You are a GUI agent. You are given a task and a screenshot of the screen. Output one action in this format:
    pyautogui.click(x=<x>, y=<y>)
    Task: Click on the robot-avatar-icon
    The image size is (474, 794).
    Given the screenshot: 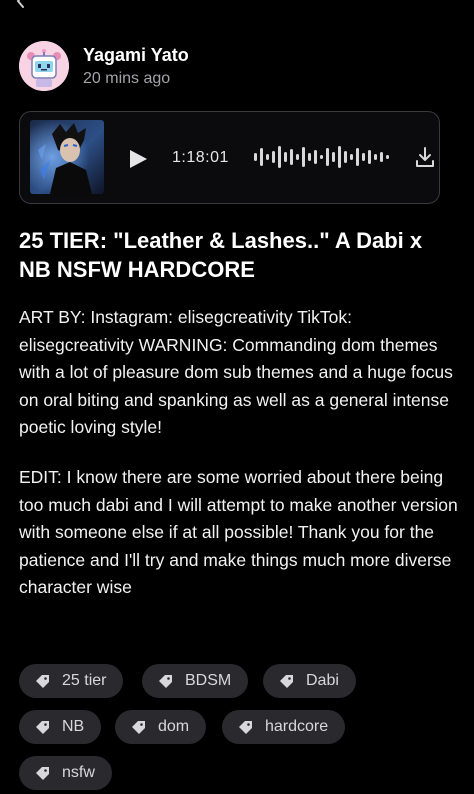 What is the action you would take?
    pyautogui.click(x=44, y=66)
    